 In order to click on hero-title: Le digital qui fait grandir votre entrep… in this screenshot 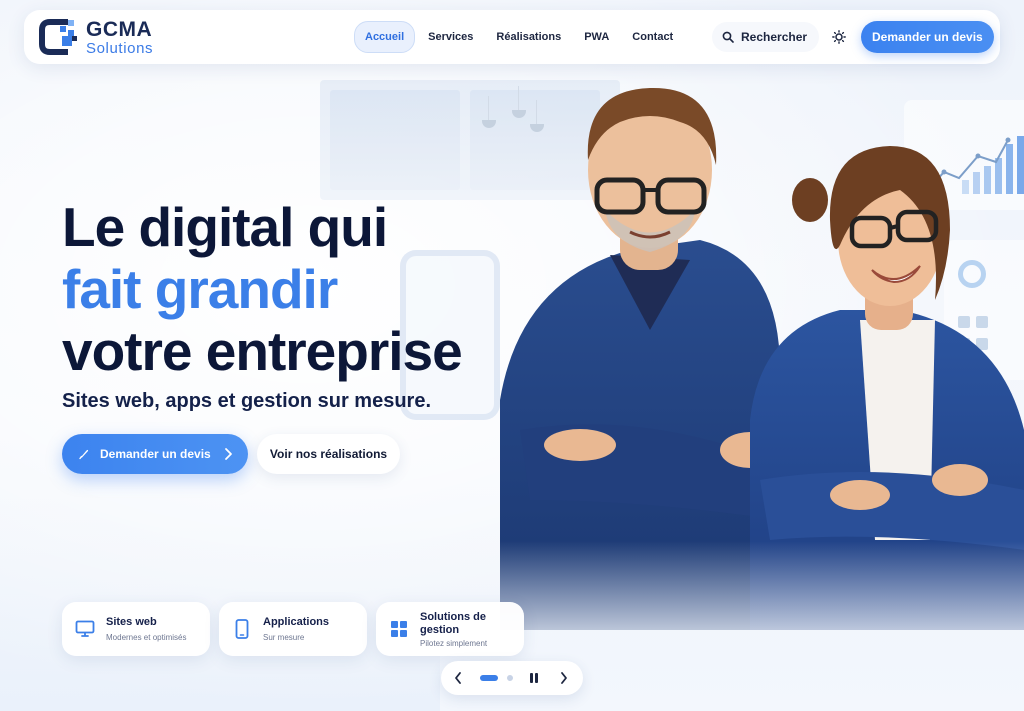, I will do `click(262, 289)`.